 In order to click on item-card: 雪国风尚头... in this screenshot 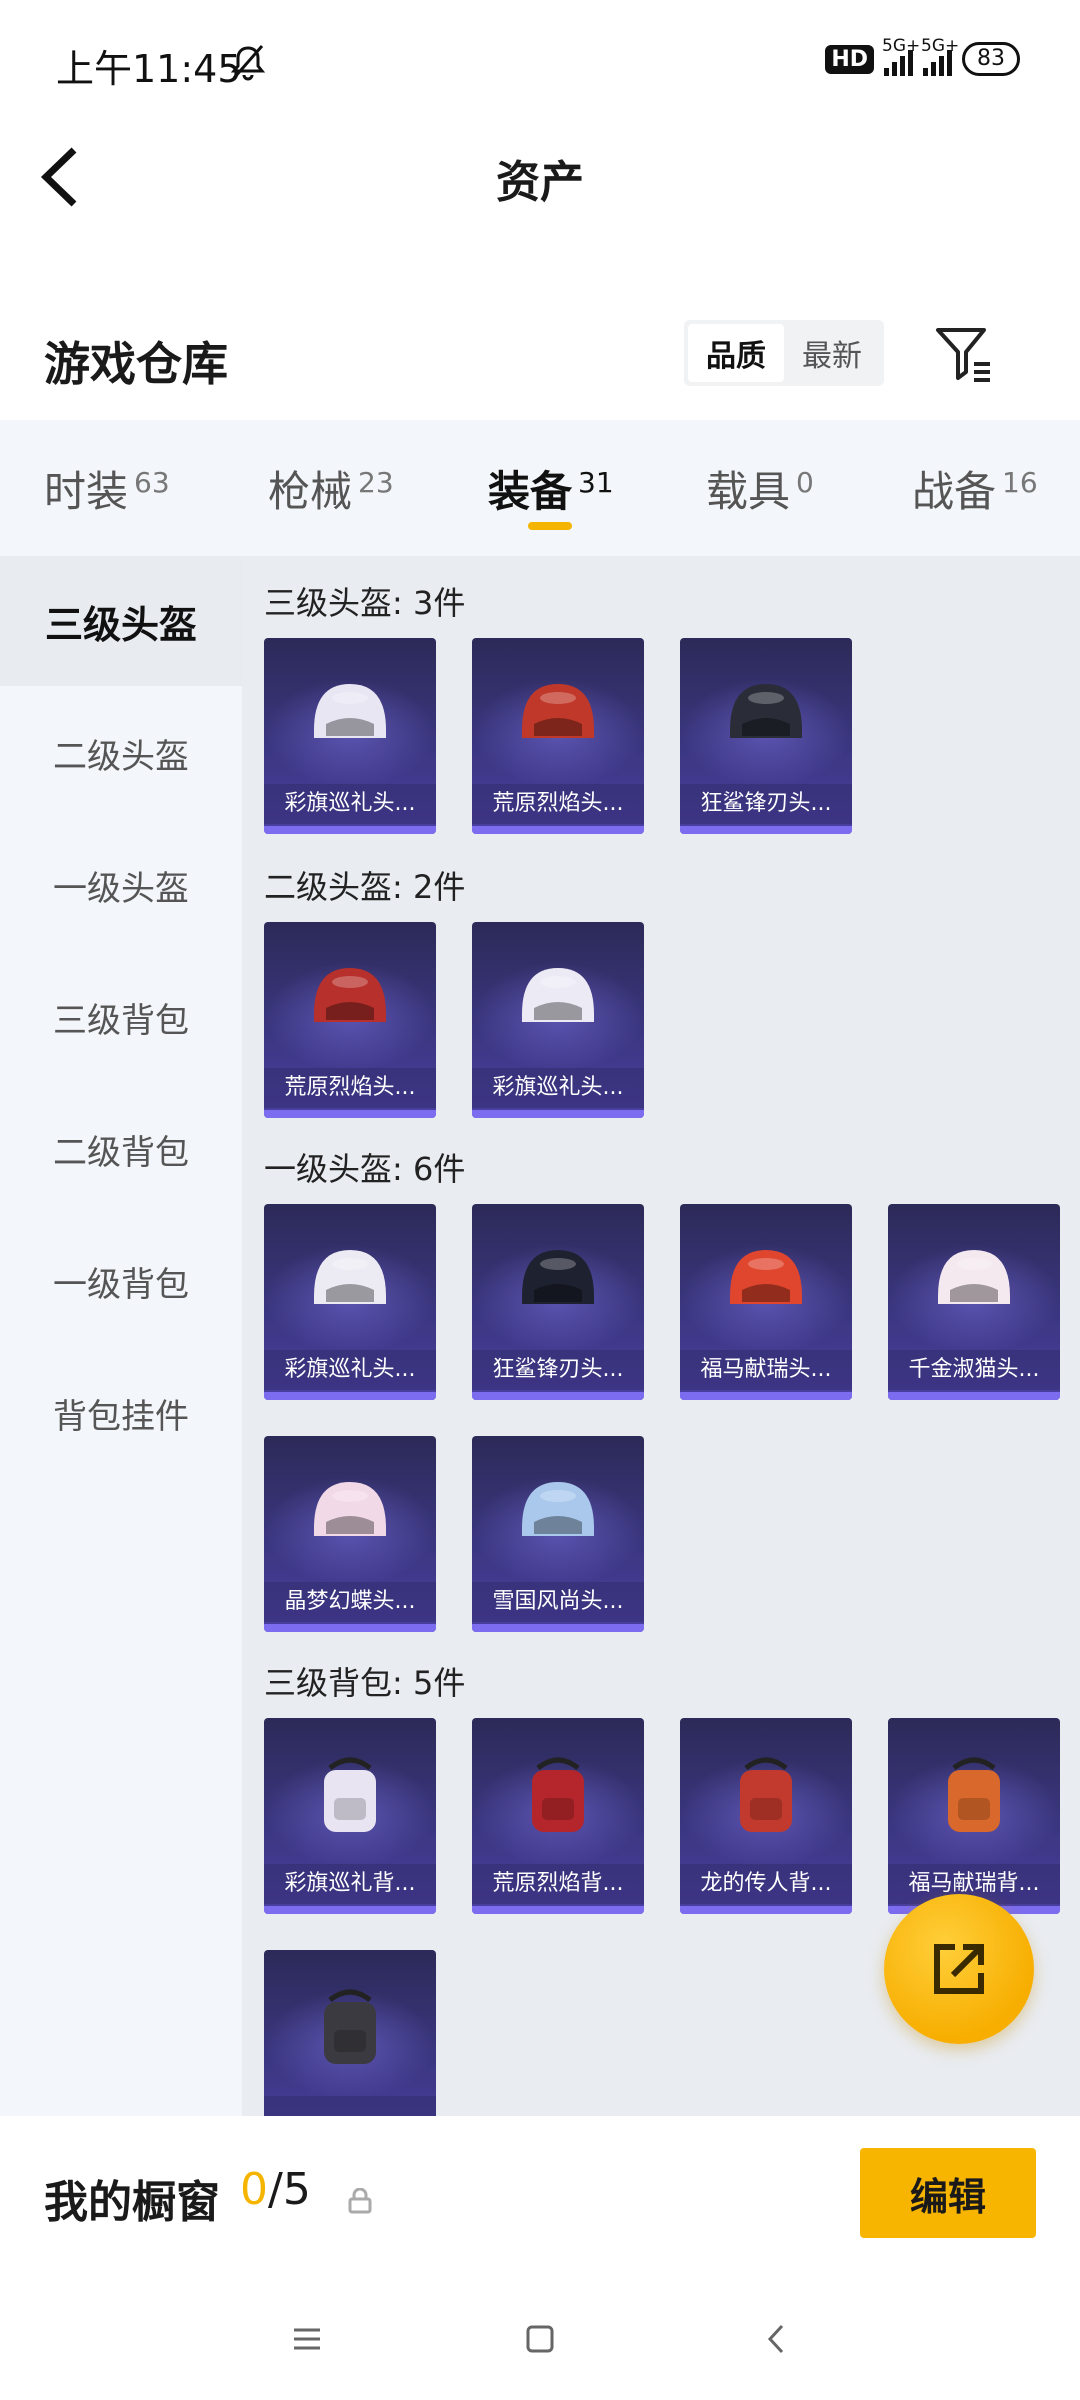, I will do `click(558, 1534)`.